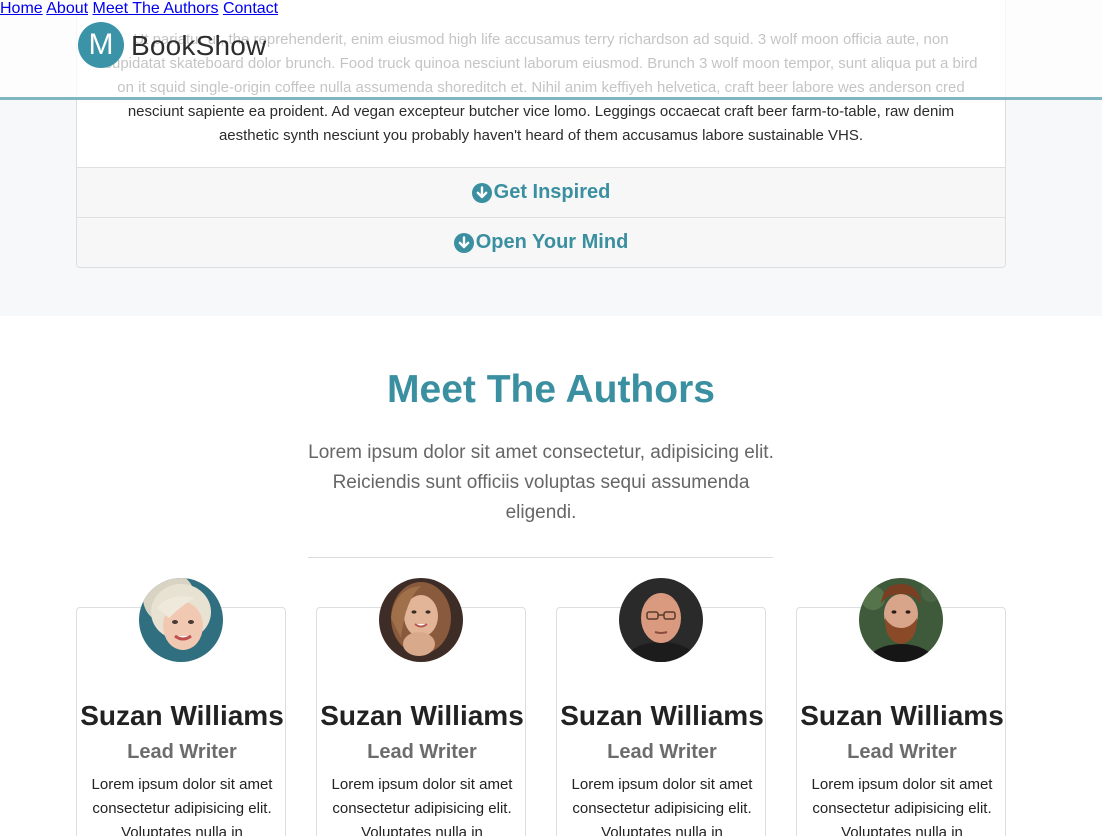  What do you see at coordinates (552, 192) in the screenshot?
I see `accordion-header-label: Get Inspired` at bounding box center [552, 192].